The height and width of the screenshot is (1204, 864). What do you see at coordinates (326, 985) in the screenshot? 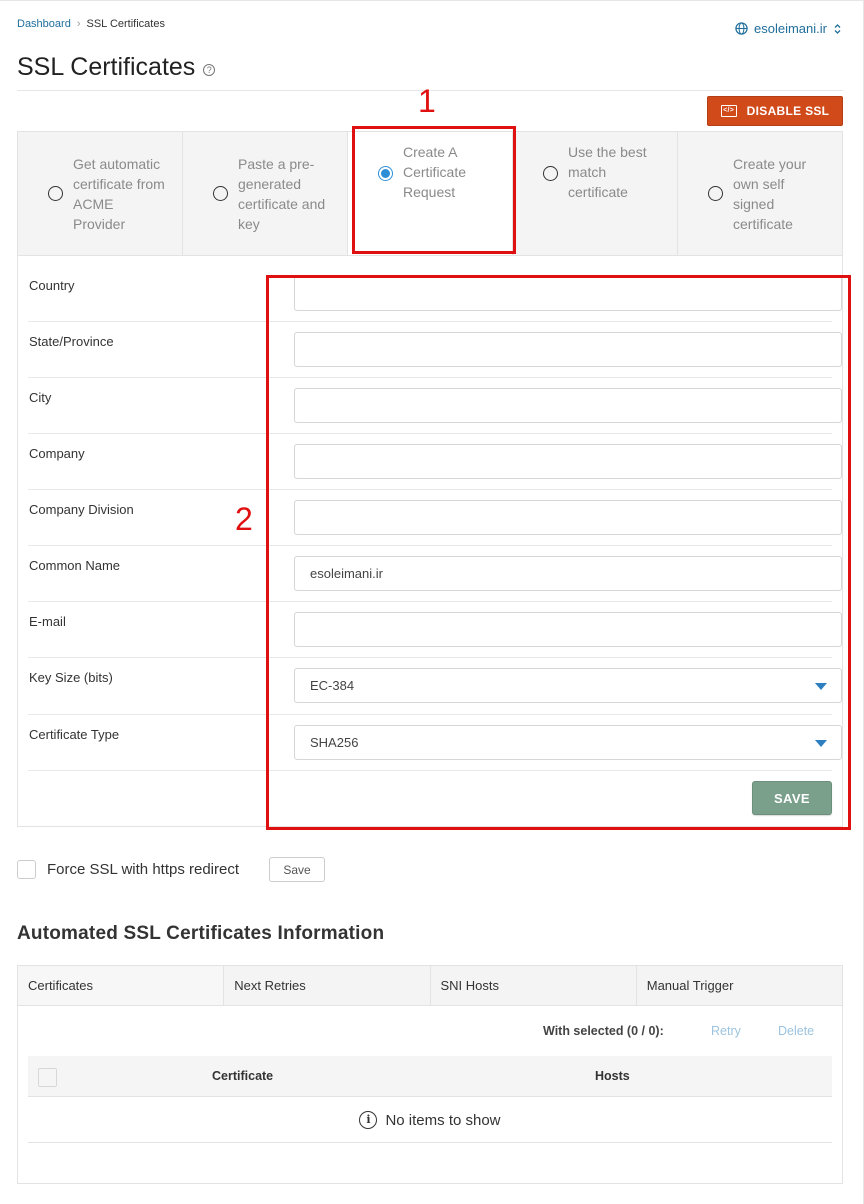
I see `tab-next-retries: Next Retries` at bounding box center [326, 985].